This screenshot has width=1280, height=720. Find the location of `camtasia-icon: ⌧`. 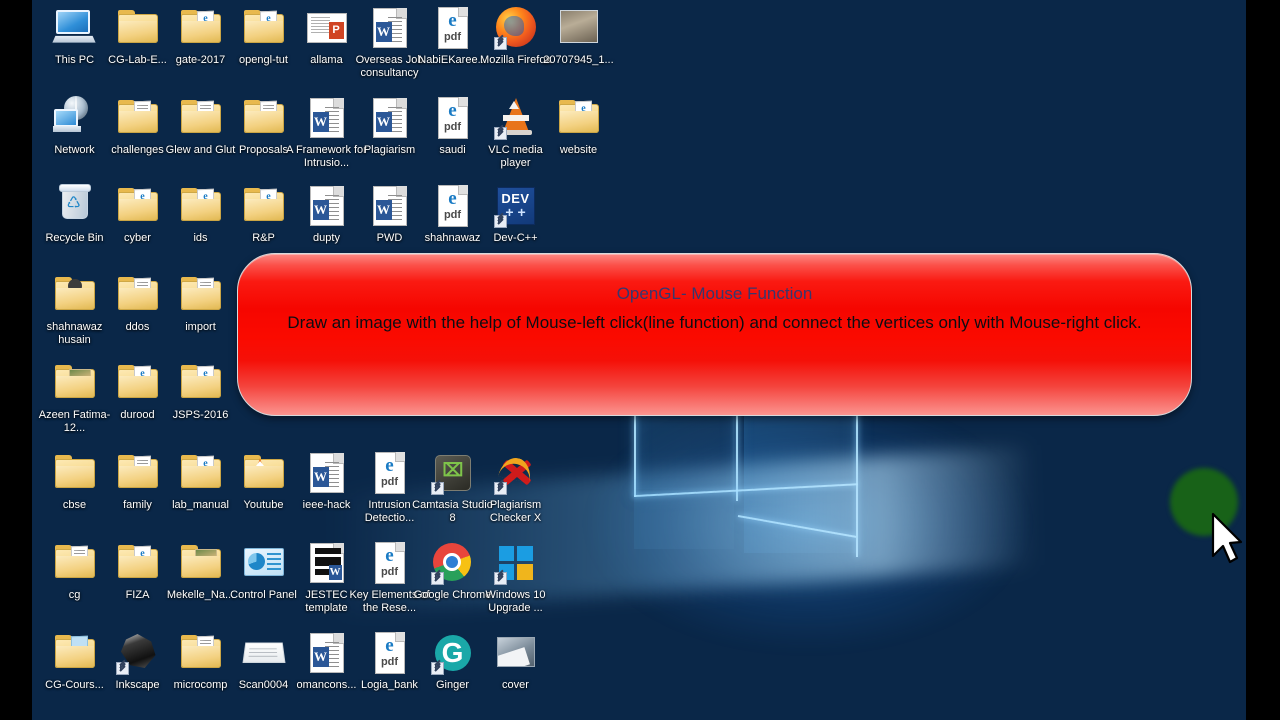

camtasia-icon: ⌧ is located at coordinates (453, 473).